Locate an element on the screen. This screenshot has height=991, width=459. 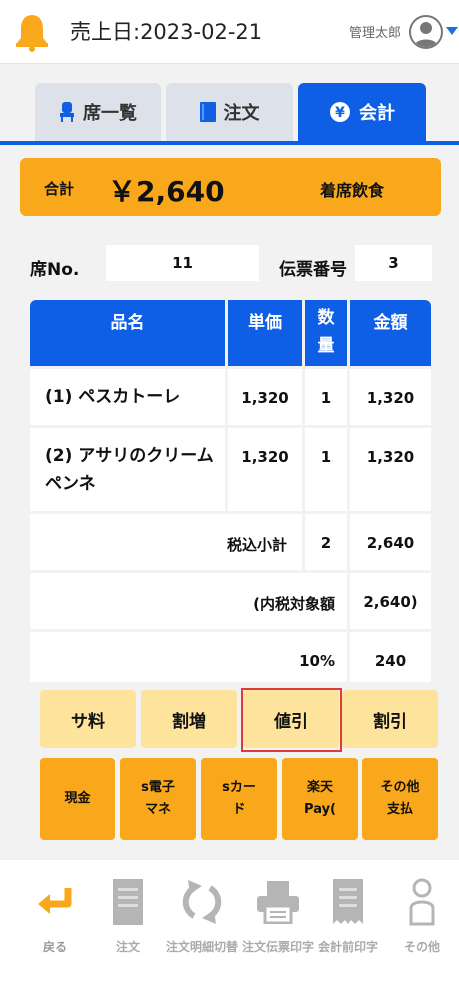
chevron-down-icon is located at coordinates (452, 31).